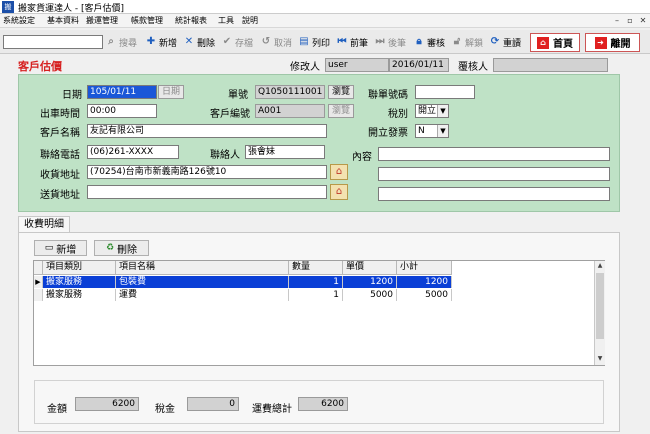  Describe the element at coordinates (57, 409) in the screenshot. I see `amount-label: 金額` at that location.